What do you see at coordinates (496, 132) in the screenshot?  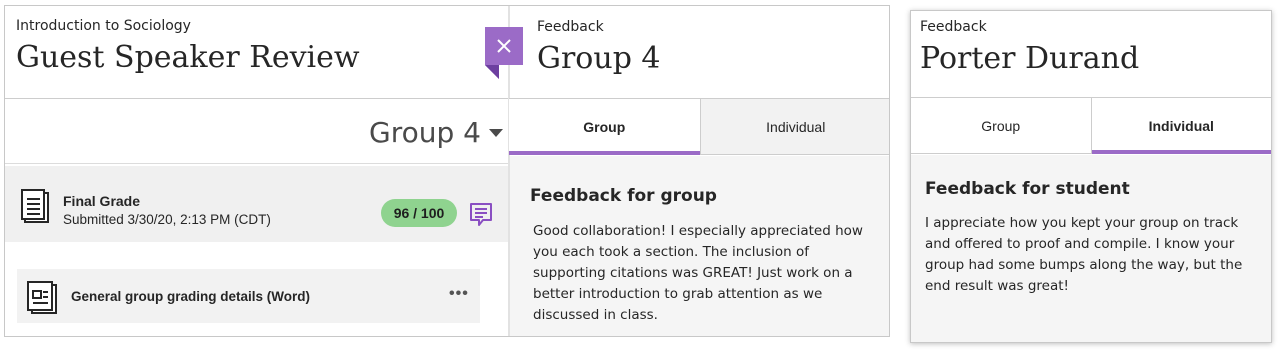 I see `chevron-down-icon` at bounding box center [496, 132].